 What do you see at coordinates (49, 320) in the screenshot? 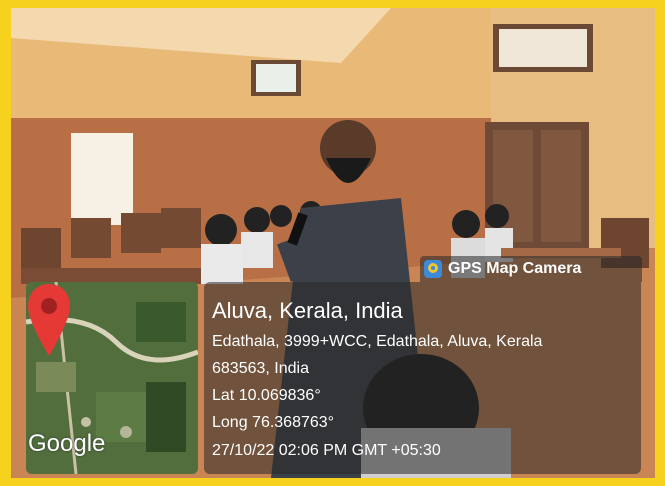
I see `map-pin-icon` at bounding box center [49, 320].